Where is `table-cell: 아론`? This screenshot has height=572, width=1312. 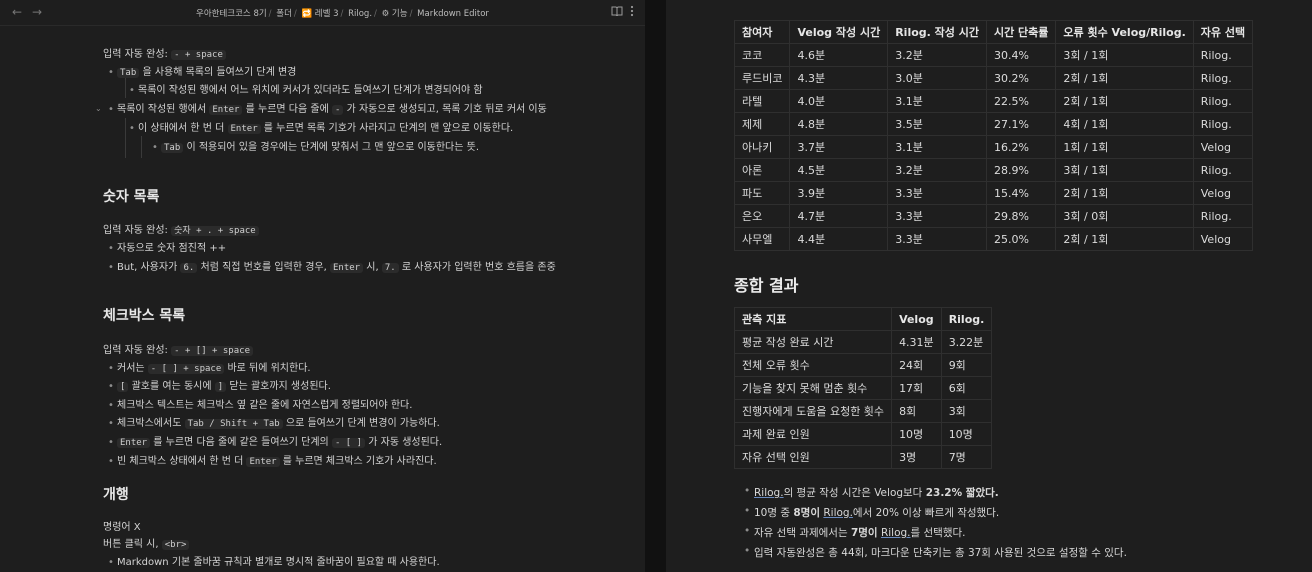 table-cell: 아론 is located at coordinates (762, 170).